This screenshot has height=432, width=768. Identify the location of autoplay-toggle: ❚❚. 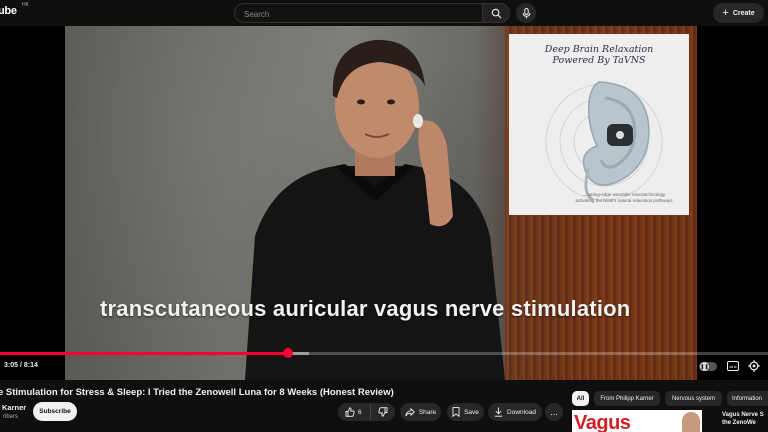
(708, 366).